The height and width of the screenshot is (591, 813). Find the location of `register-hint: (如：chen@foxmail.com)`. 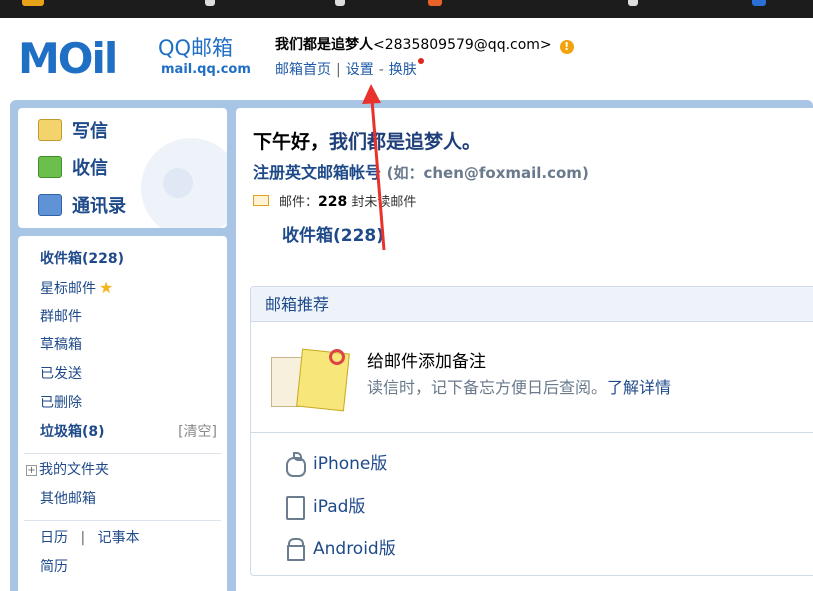

register-hint: (如：chen@foxmail.com) is located at coordinates (487, 173).